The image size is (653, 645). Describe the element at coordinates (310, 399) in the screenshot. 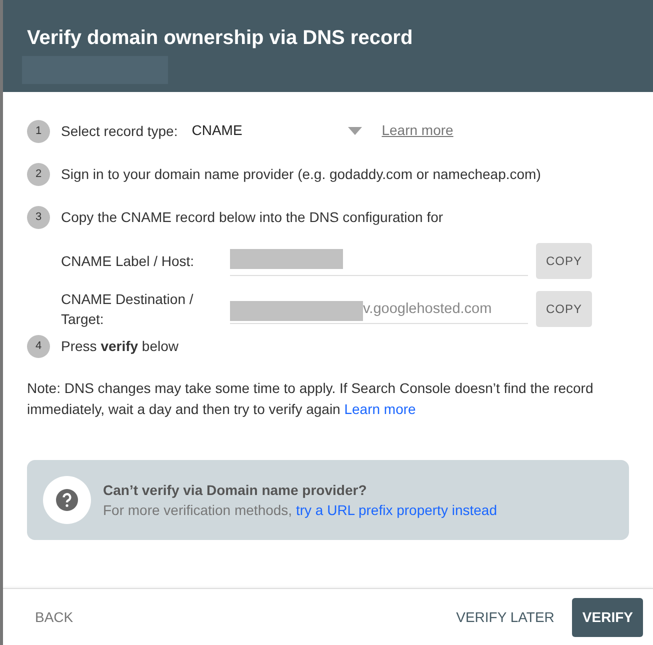

I see `note-text: Note: DNS changes may take some time to apply. If Search Console doesn’t find the record immediately, wait a day and then try to verify again Learn more` at that location.